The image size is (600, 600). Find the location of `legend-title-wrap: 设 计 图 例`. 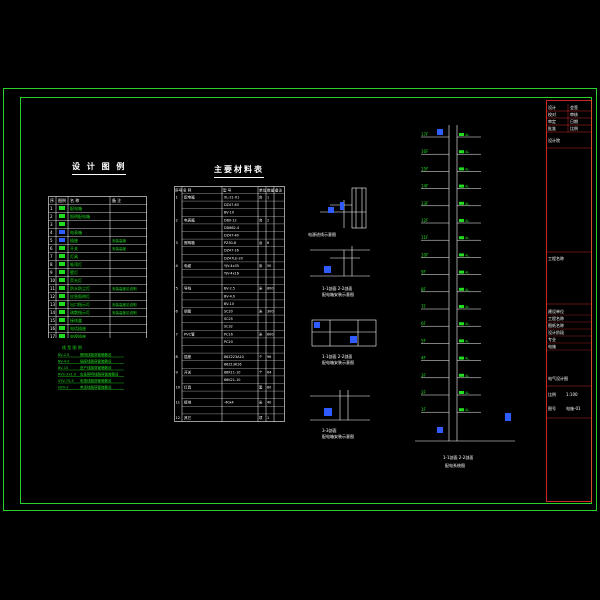

legend-title-wrap: 设 计 图 例 is located at coordinates (99, 168).